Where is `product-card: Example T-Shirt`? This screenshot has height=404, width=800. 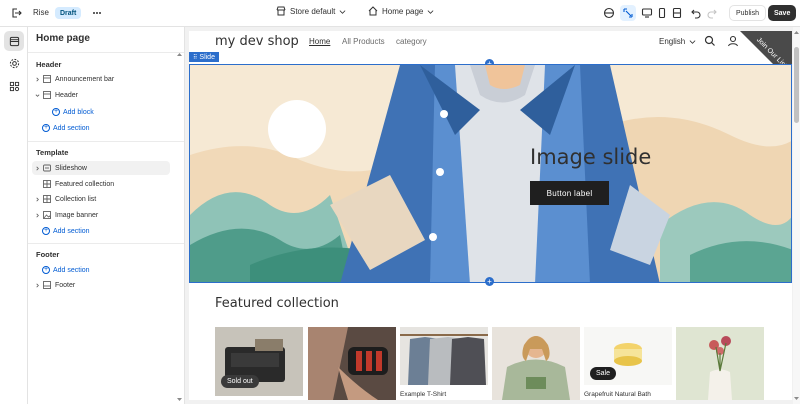 product-card: Example T-Shirt is located at coordinates (444, 363).